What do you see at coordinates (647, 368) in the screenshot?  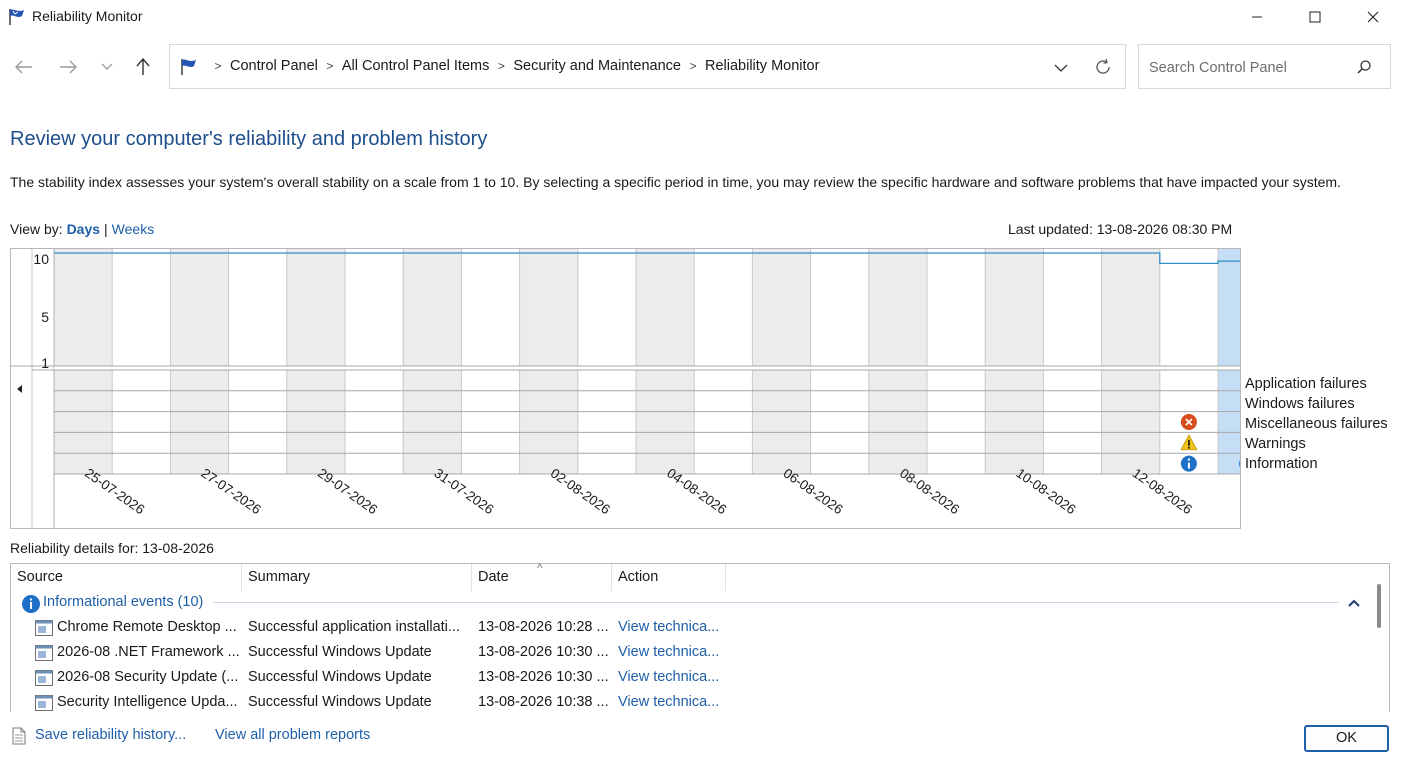 I see `section-separator` at bounding box center [647, 368].